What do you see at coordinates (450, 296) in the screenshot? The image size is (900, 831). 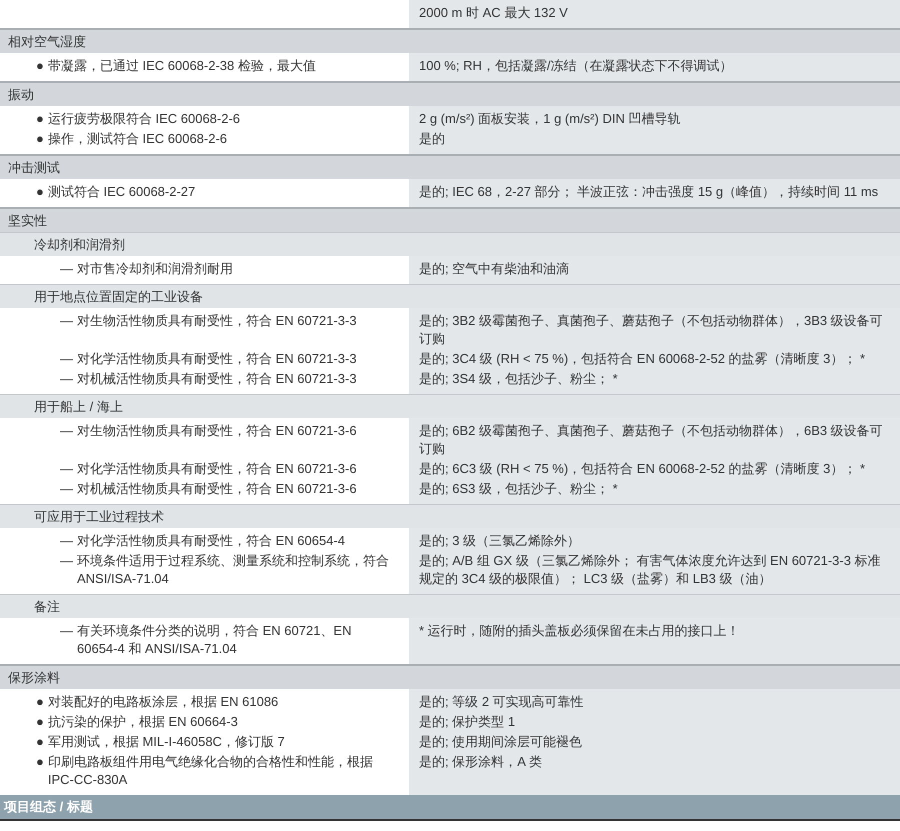 I see `section-header: 用于地点位置固定的工业设备` at bounding box center [450, 296].